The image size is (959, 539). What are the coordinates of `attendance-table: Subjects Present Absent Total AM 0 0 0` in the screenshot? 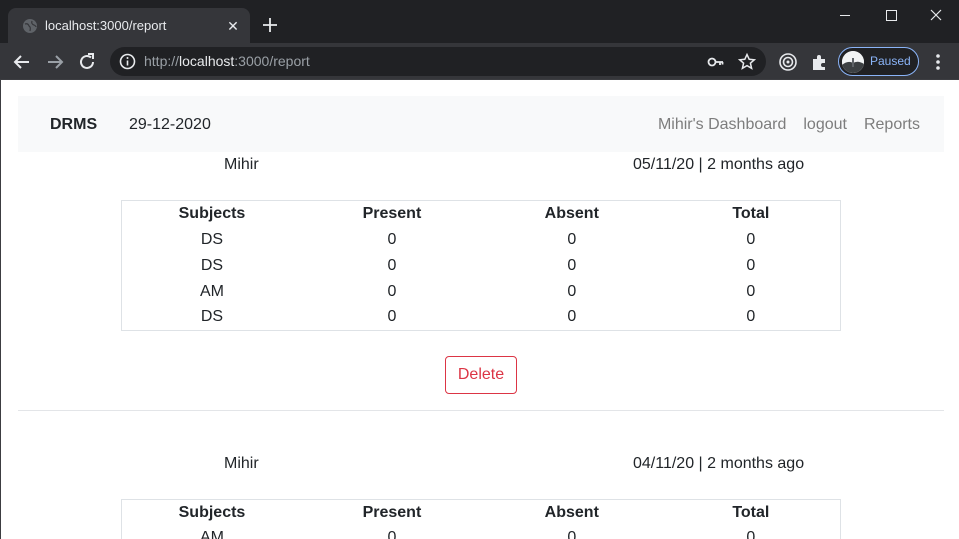 It's located at (481, 519).